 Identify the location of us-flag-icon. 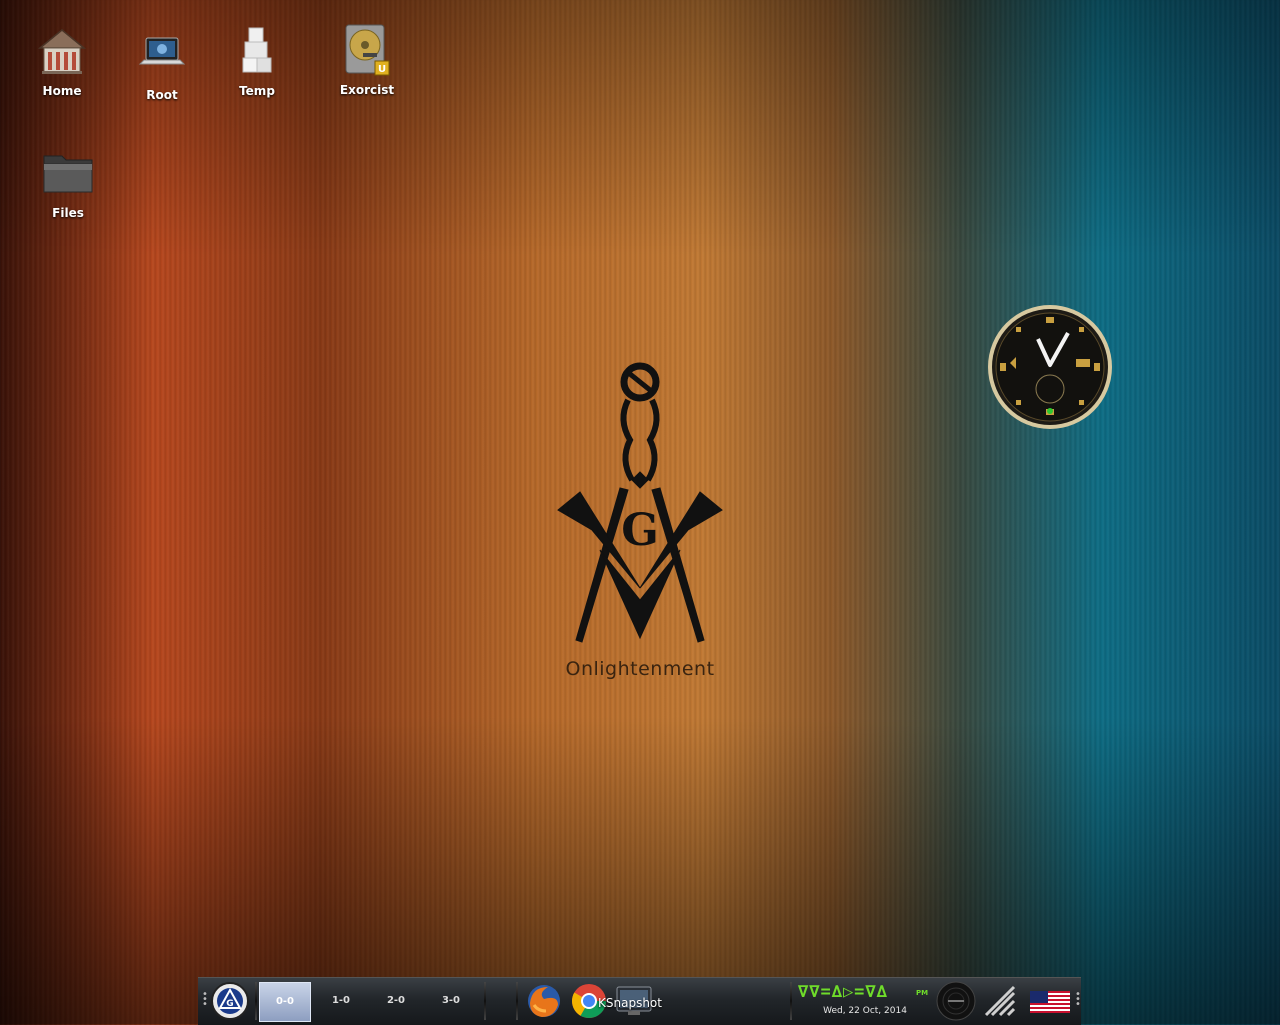
(1050, 1002).